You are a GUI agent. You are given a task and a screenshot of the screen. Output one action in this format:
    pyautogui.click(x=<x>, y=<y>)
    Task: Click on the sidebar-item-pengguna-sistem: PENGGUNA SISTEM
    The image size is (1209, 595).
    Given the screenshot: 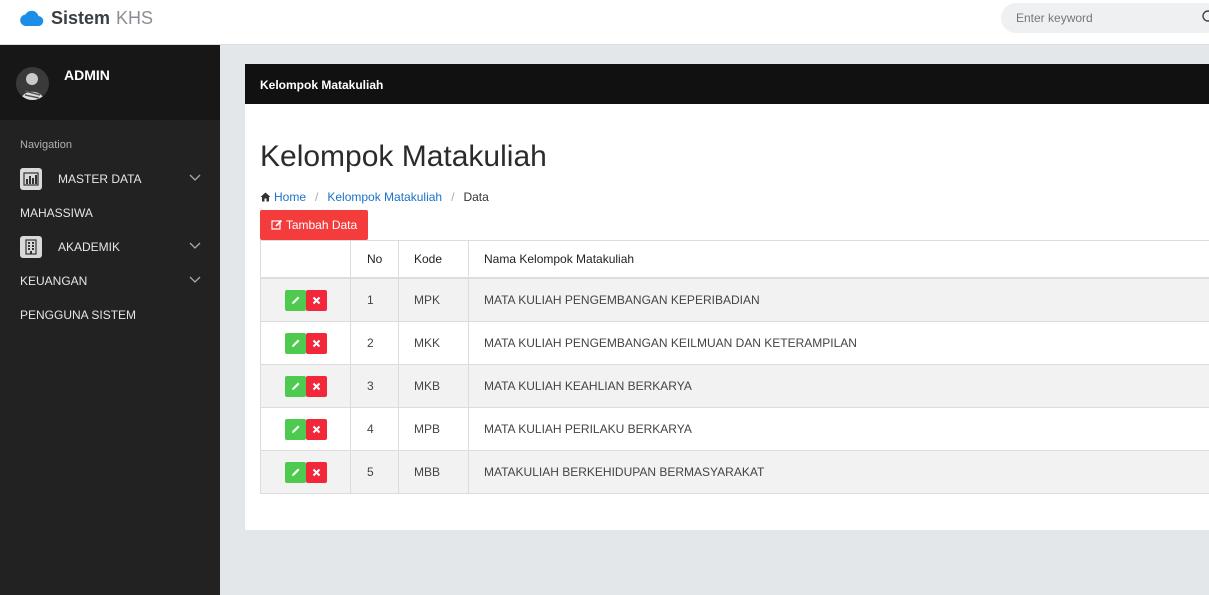 What is the action you would take?
    pyautogui.click(x=110, y=315)
    